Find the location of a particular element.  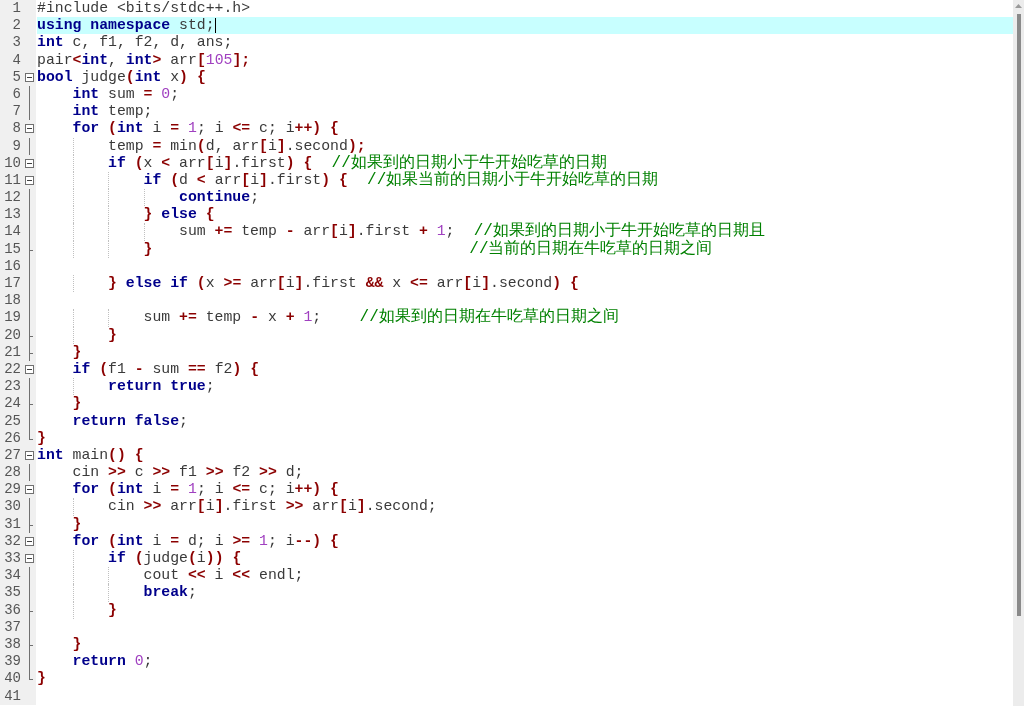

line-number: 40 is located at coordinates (12, 679).